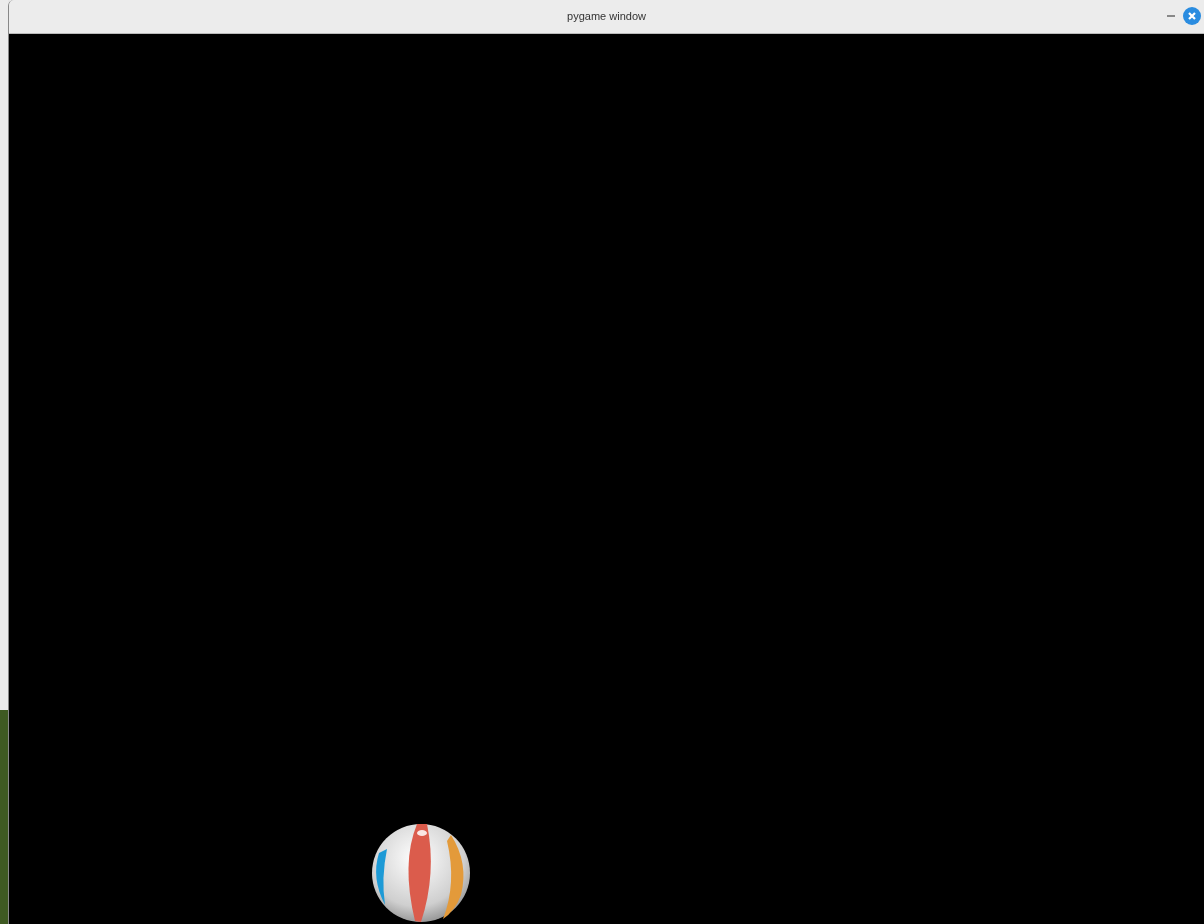  What do you see at coordinates (1192, 16) in the screenshot?
I see `close-icon` at bounding box center [1192, 16].